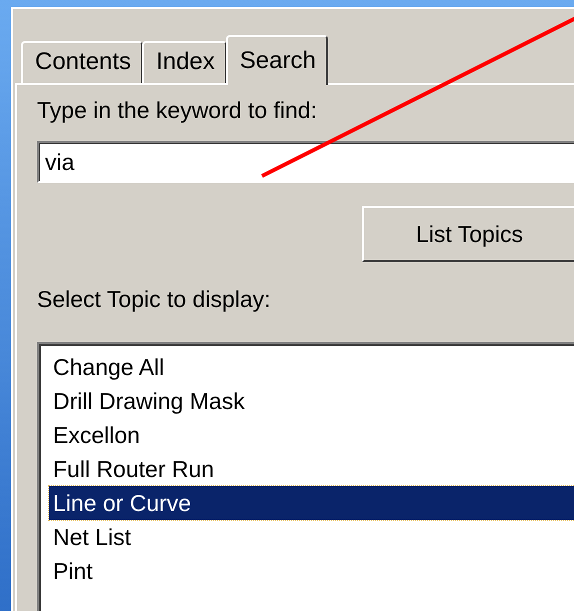 The height and width of the screenshot is (611, 574). What do you see at coordinates (311, 401) in the screenshot?
I see `topic-item: Drill Drawing Mask` at bounding box center [311, 401].